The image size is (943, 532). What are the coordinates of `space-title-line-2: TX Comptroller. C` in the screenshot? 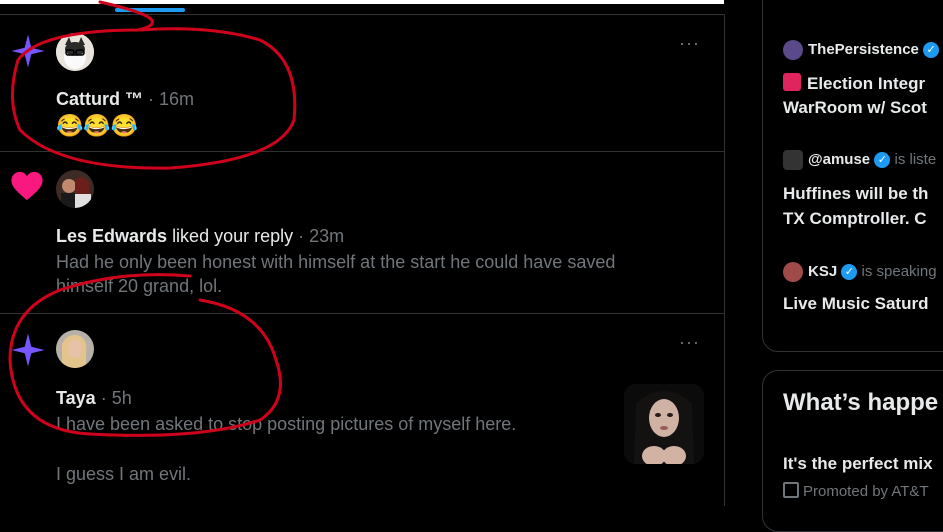 It's located at (855, 218).